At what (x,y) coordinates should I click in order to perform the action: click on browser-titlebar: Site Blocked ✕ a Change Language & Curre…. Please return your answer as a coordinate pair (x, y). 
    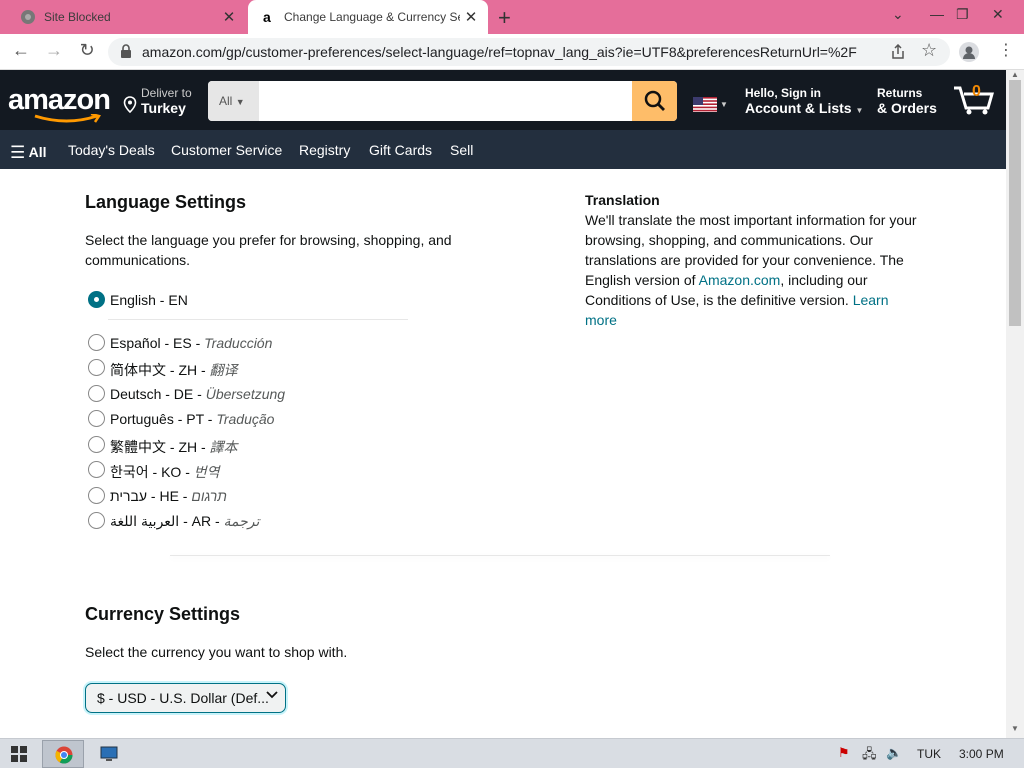
    Looking at the image, I should click on (512, 17).